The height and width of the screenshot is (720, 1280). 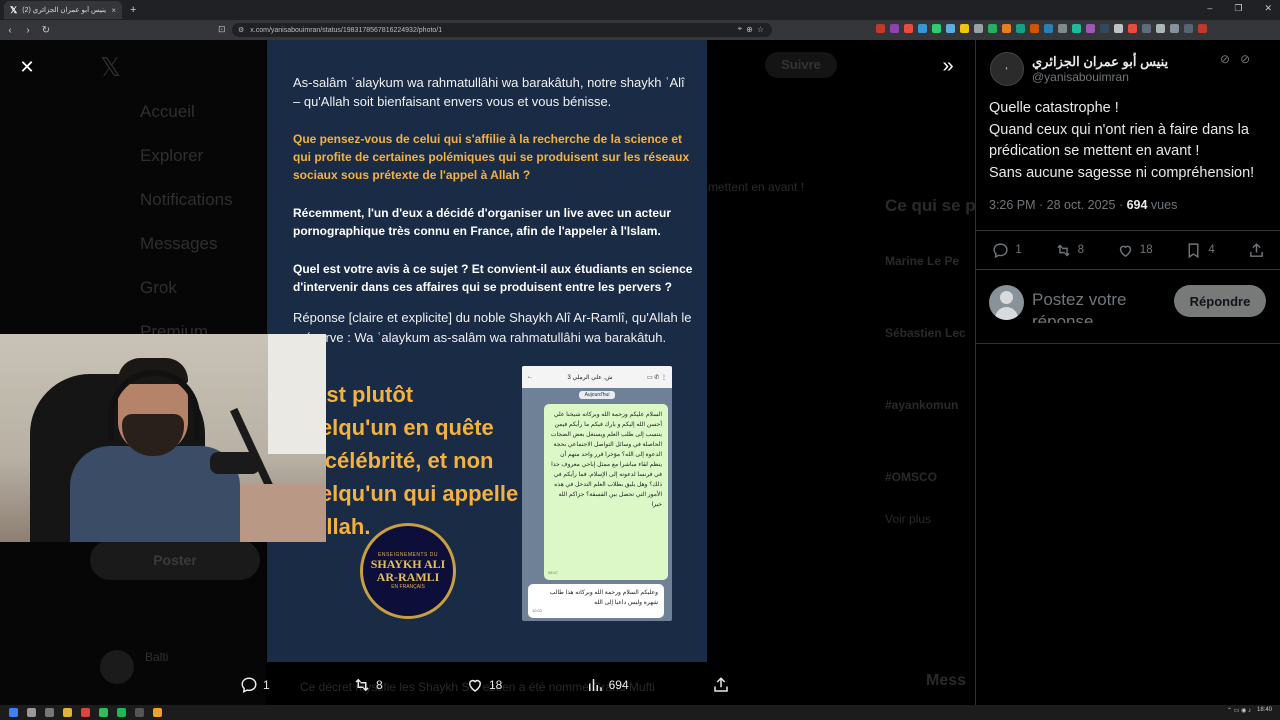 I want to click on new-tab-button: +, so click(x=133, y=10).